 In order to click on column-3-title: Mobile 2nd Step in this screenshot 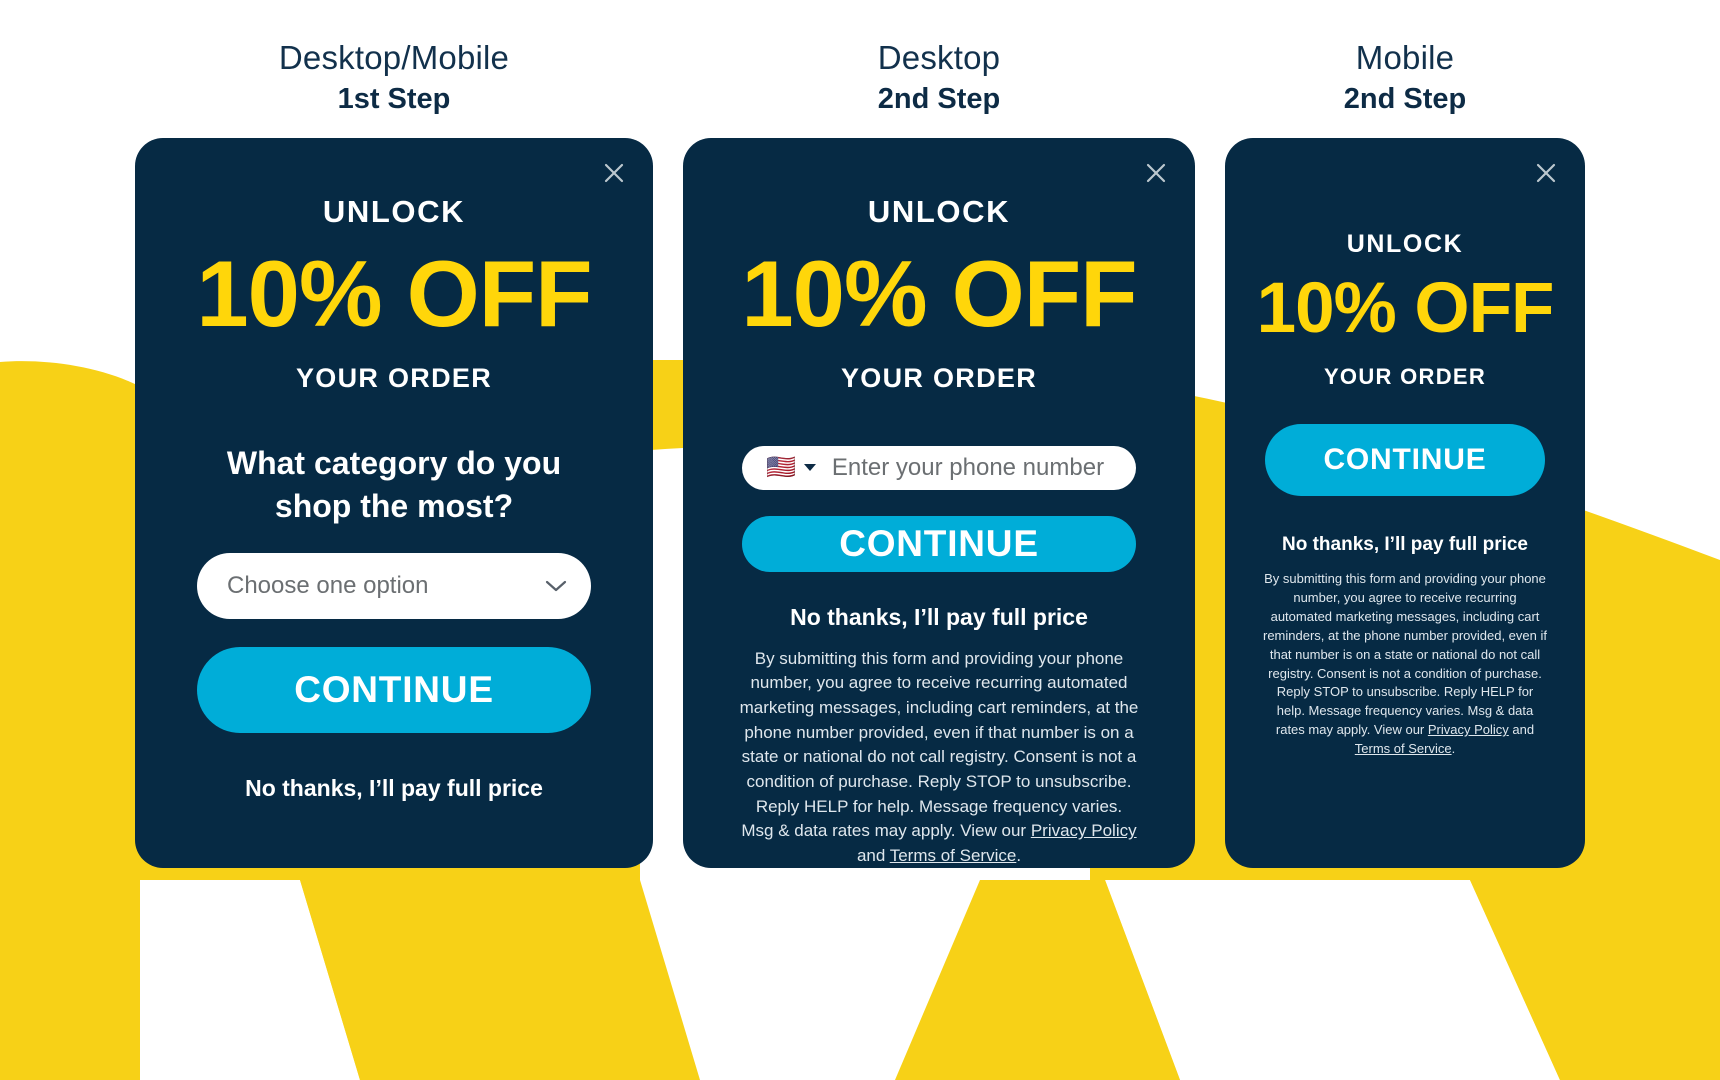, I will do `click(1405, 77)`.